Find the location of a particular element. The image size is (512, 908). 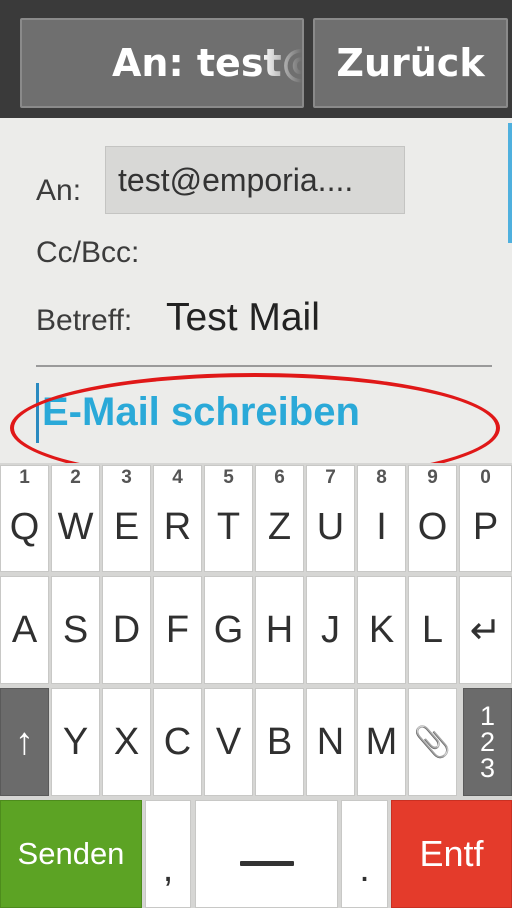

key-c: C is located at coordinates (177, 742).